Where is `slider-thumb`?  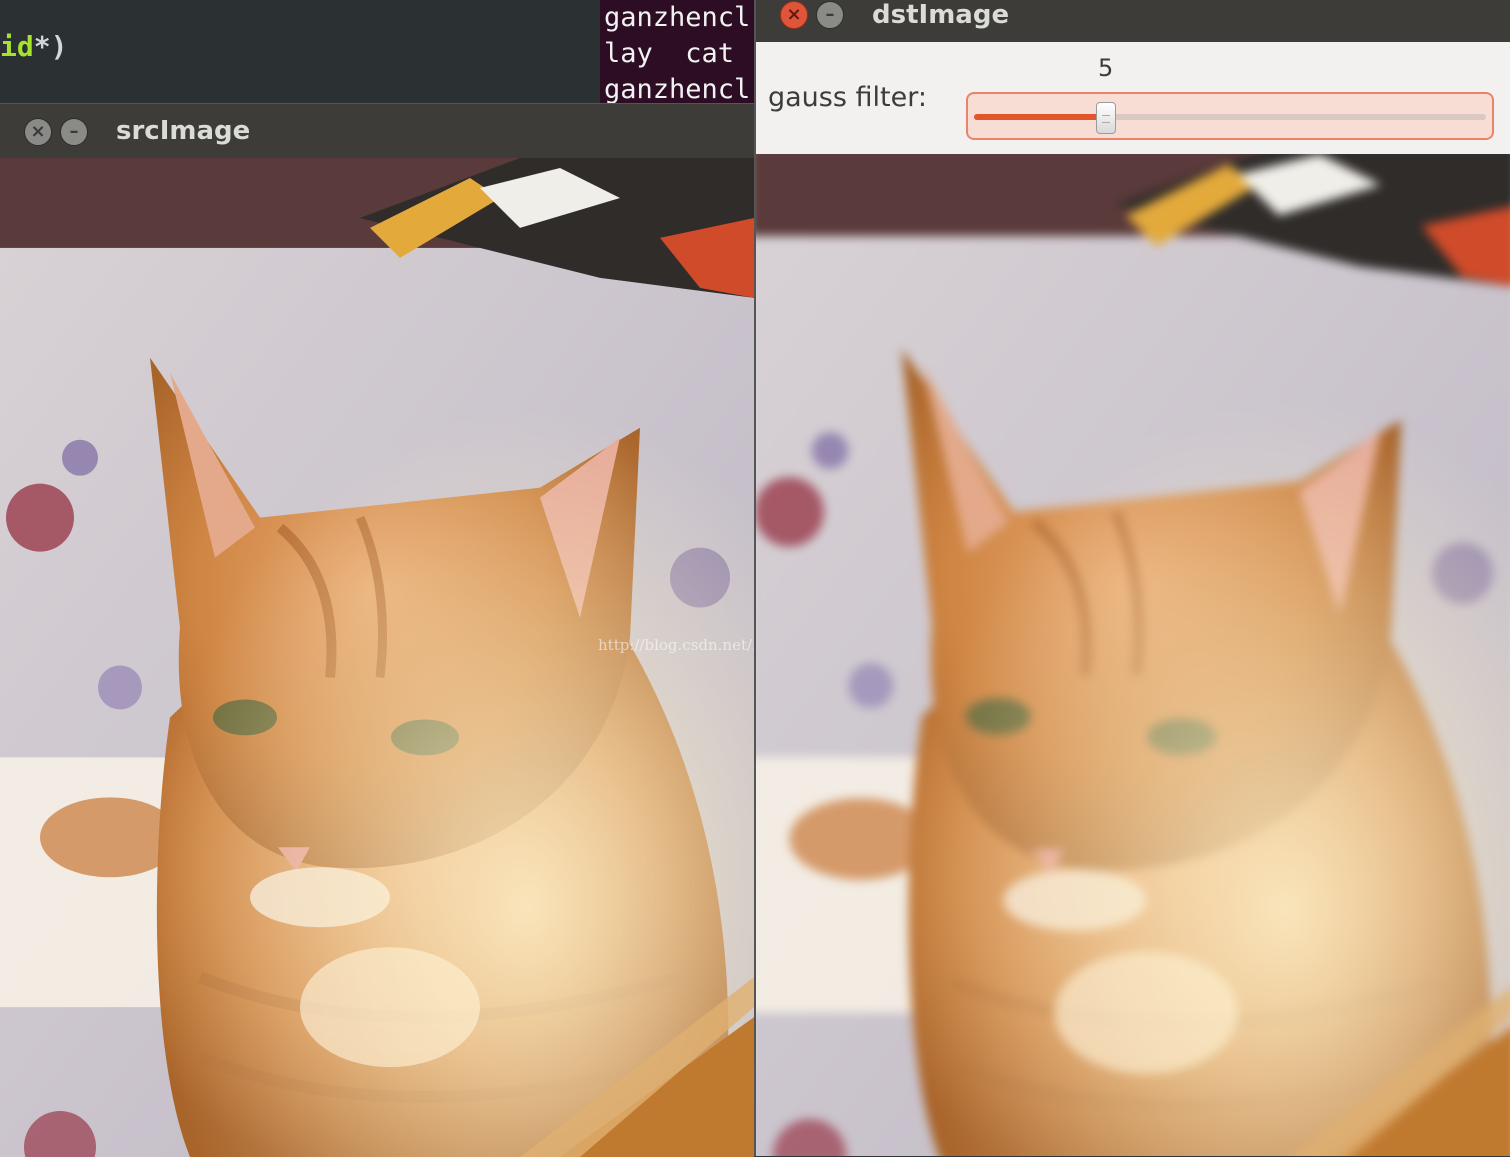 slider-thumb is located at coordinates (1106, 118).